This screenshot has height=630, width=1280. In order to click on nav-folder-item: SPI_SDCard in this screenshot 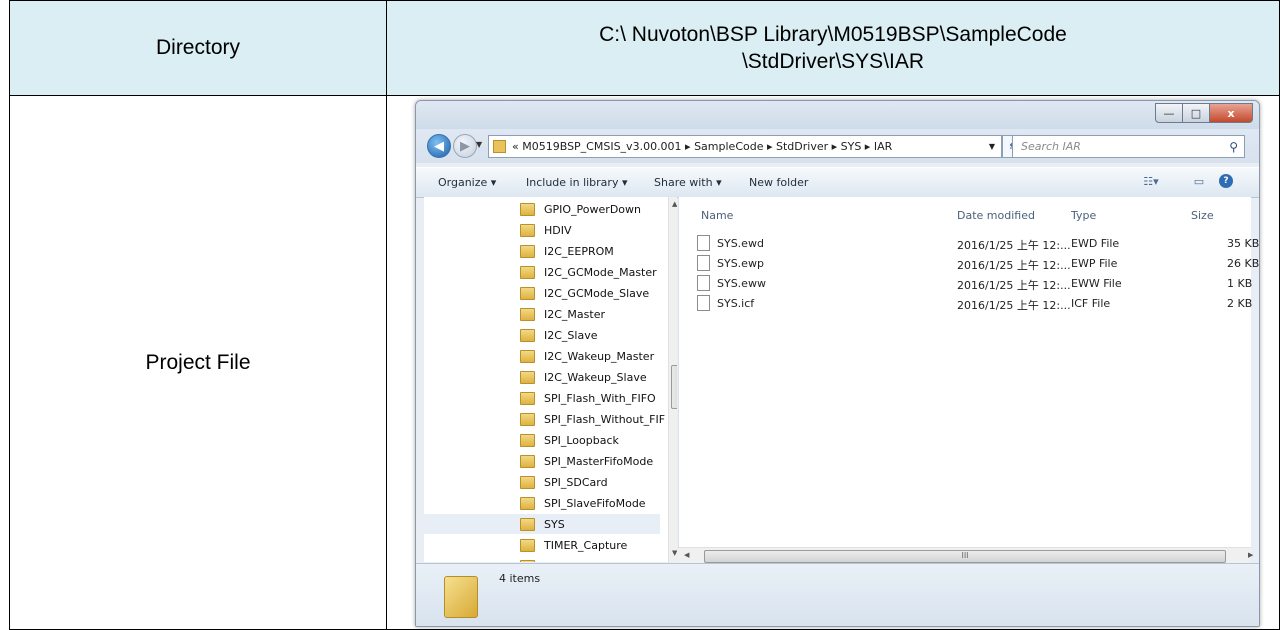, I will do `click(564, 482)`.